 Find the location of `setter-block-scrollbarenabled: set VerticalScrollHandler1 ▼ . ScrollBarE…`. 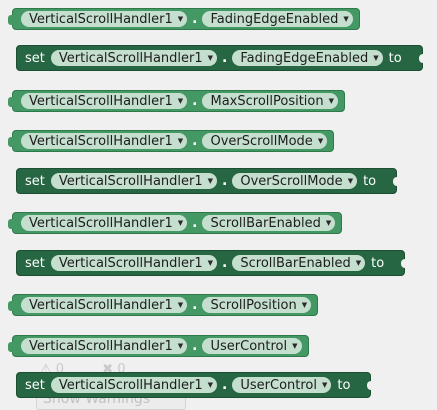

setter-block-scrollbarenabled: set VerticalScrollHandler1 ▼ . ScrollBarE… is located at coordinates (212, 263).